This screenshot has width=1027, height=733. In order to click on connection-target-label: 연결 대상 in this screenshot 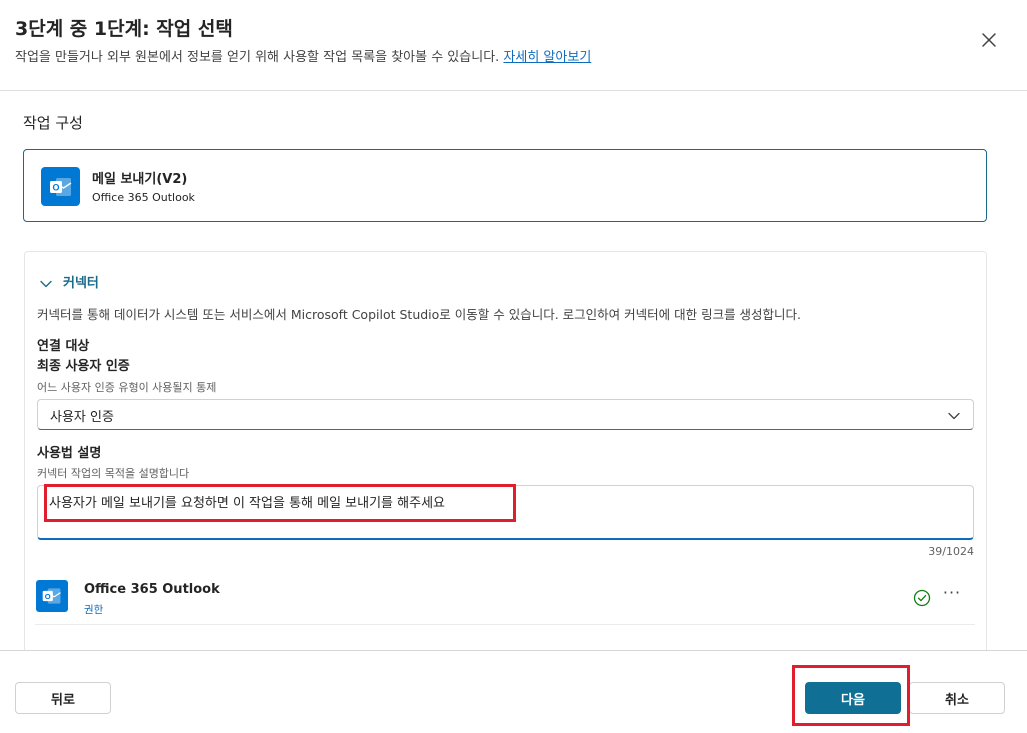, I will do `click(63, 346)`.